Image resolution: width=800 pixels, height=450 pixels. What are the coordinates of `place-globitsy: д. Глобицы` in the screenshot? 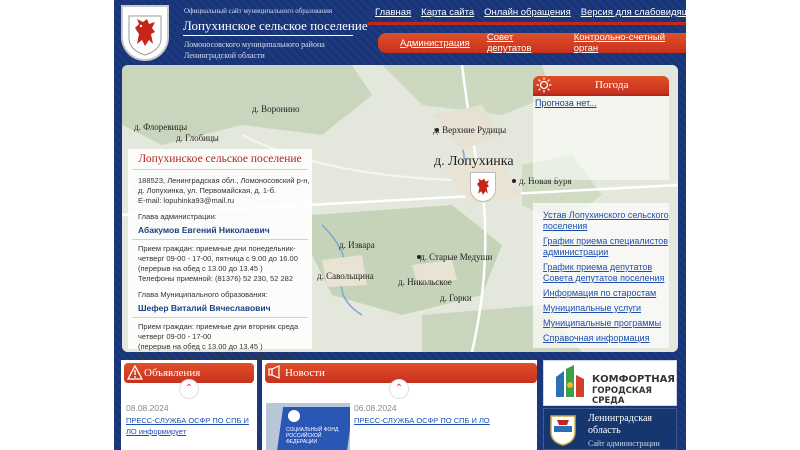 It's located at (197, 138).